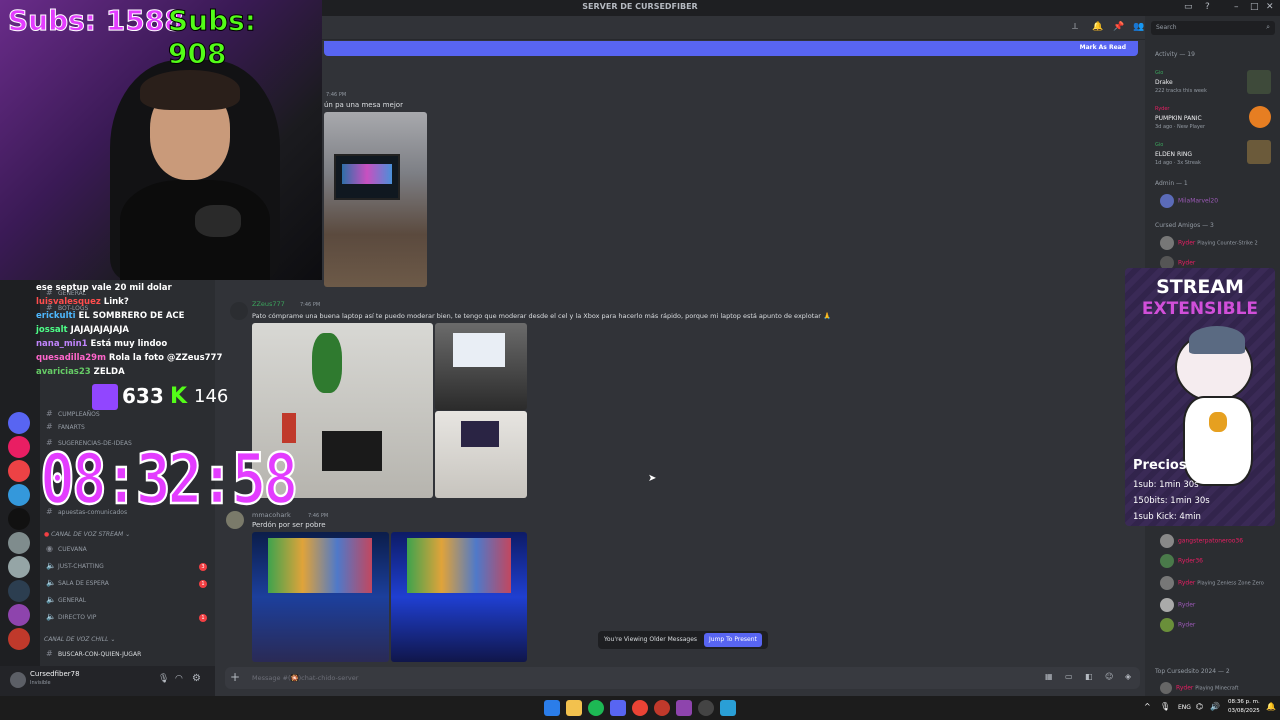 Image resolution: width=1280 pixels, height=720 pixels. What do you see at coordinates (107, 681) in the screenshot?
I see `user-panel: Cursedfiber78 Invisible 🎙 ◠ ⚙` at bounding box center [107, 681].